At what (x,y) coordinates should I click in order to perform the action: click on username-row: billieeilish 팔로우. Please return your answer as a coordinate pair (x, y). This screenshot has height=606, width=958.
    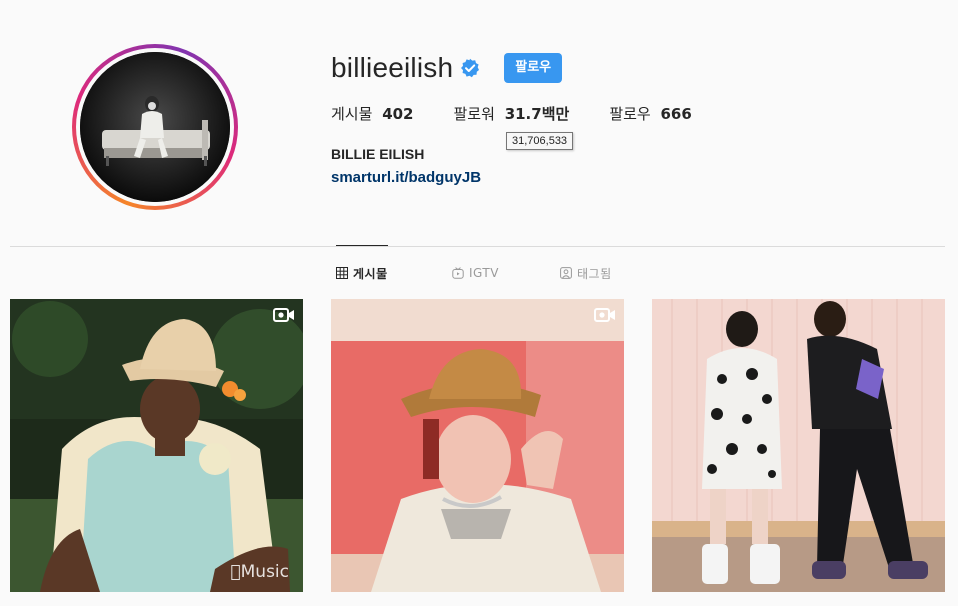
    Looking at the image, I should click on (447, 68).